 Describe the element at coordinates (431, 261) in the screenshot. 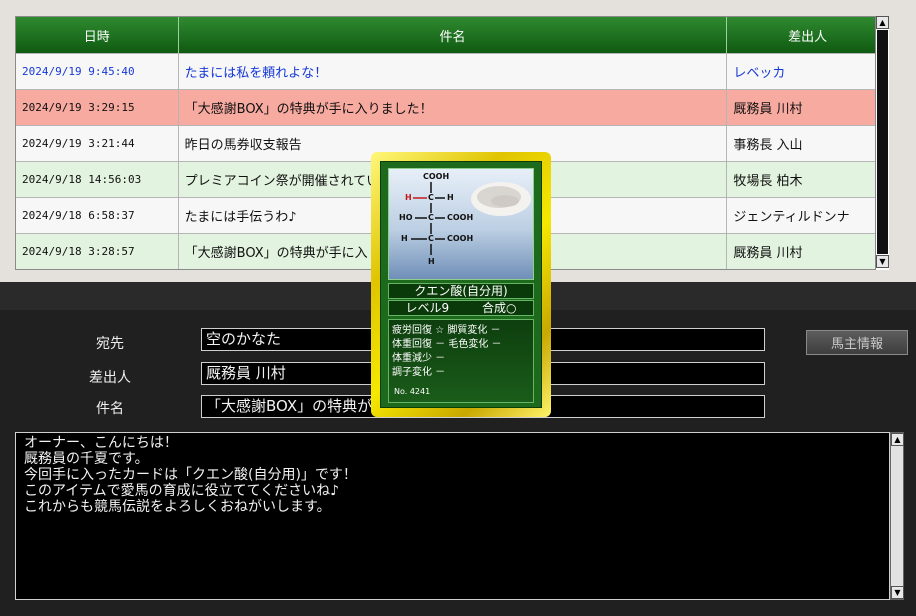

I see `formula-h-bottom: H` at that location.